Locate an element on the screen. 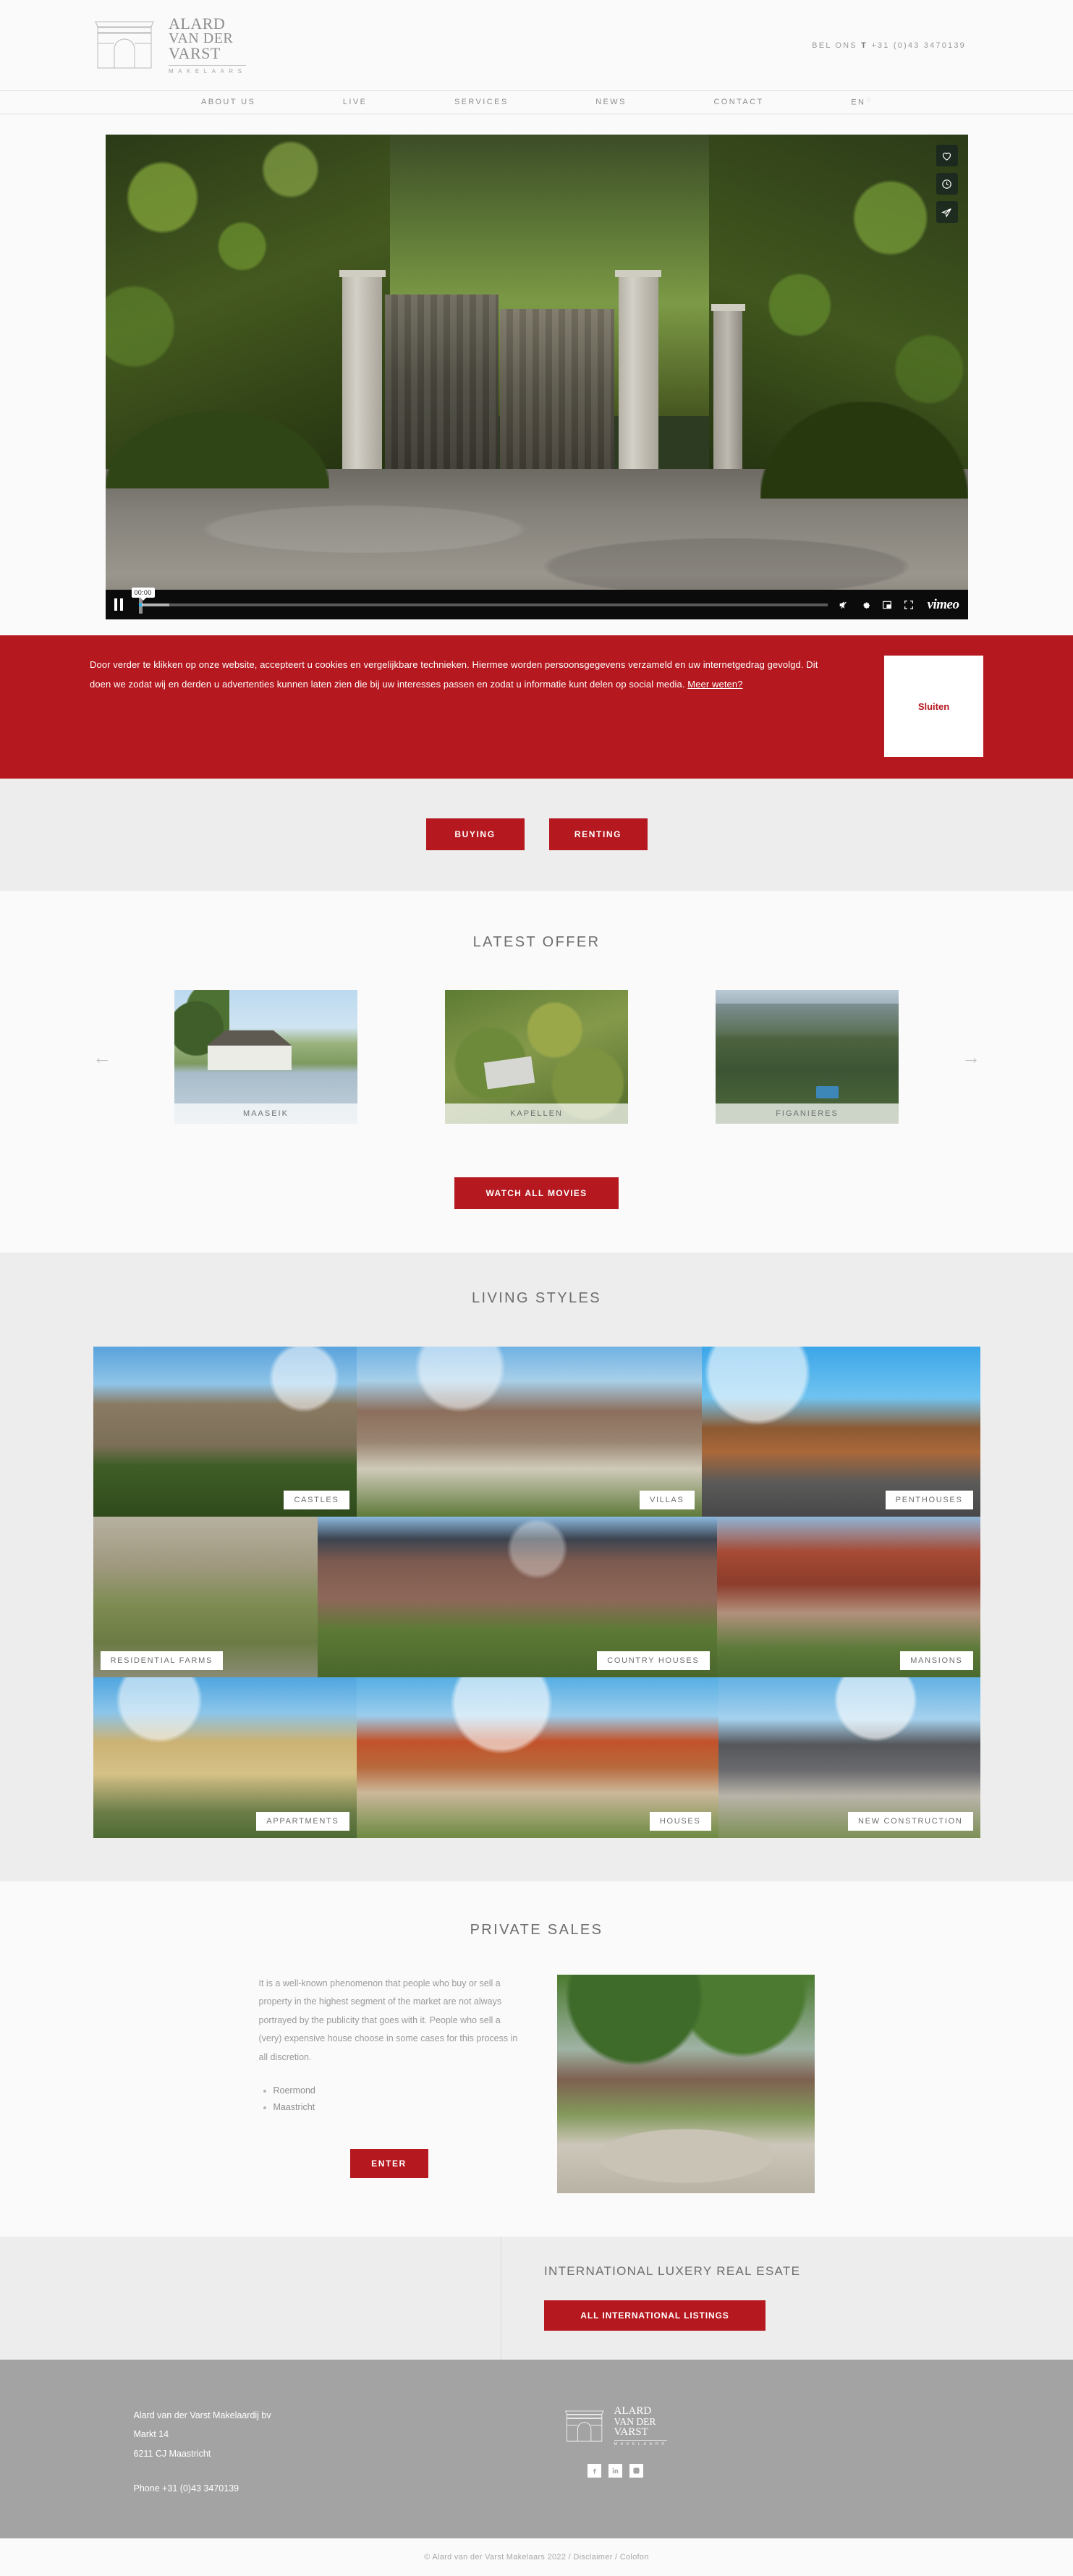 The image size is (1073, 2576). pip-icon is located at coordinates (887, 605).